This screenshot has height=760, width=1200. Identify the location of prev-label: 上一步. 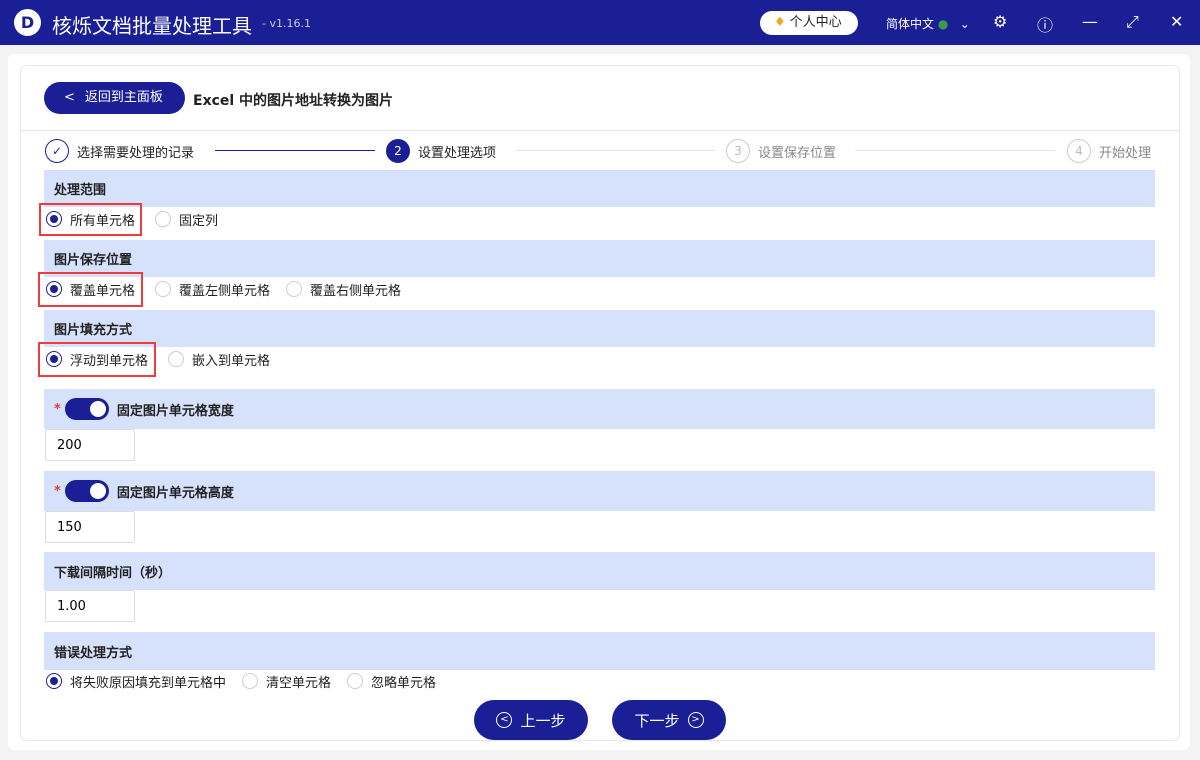
(543, 720).